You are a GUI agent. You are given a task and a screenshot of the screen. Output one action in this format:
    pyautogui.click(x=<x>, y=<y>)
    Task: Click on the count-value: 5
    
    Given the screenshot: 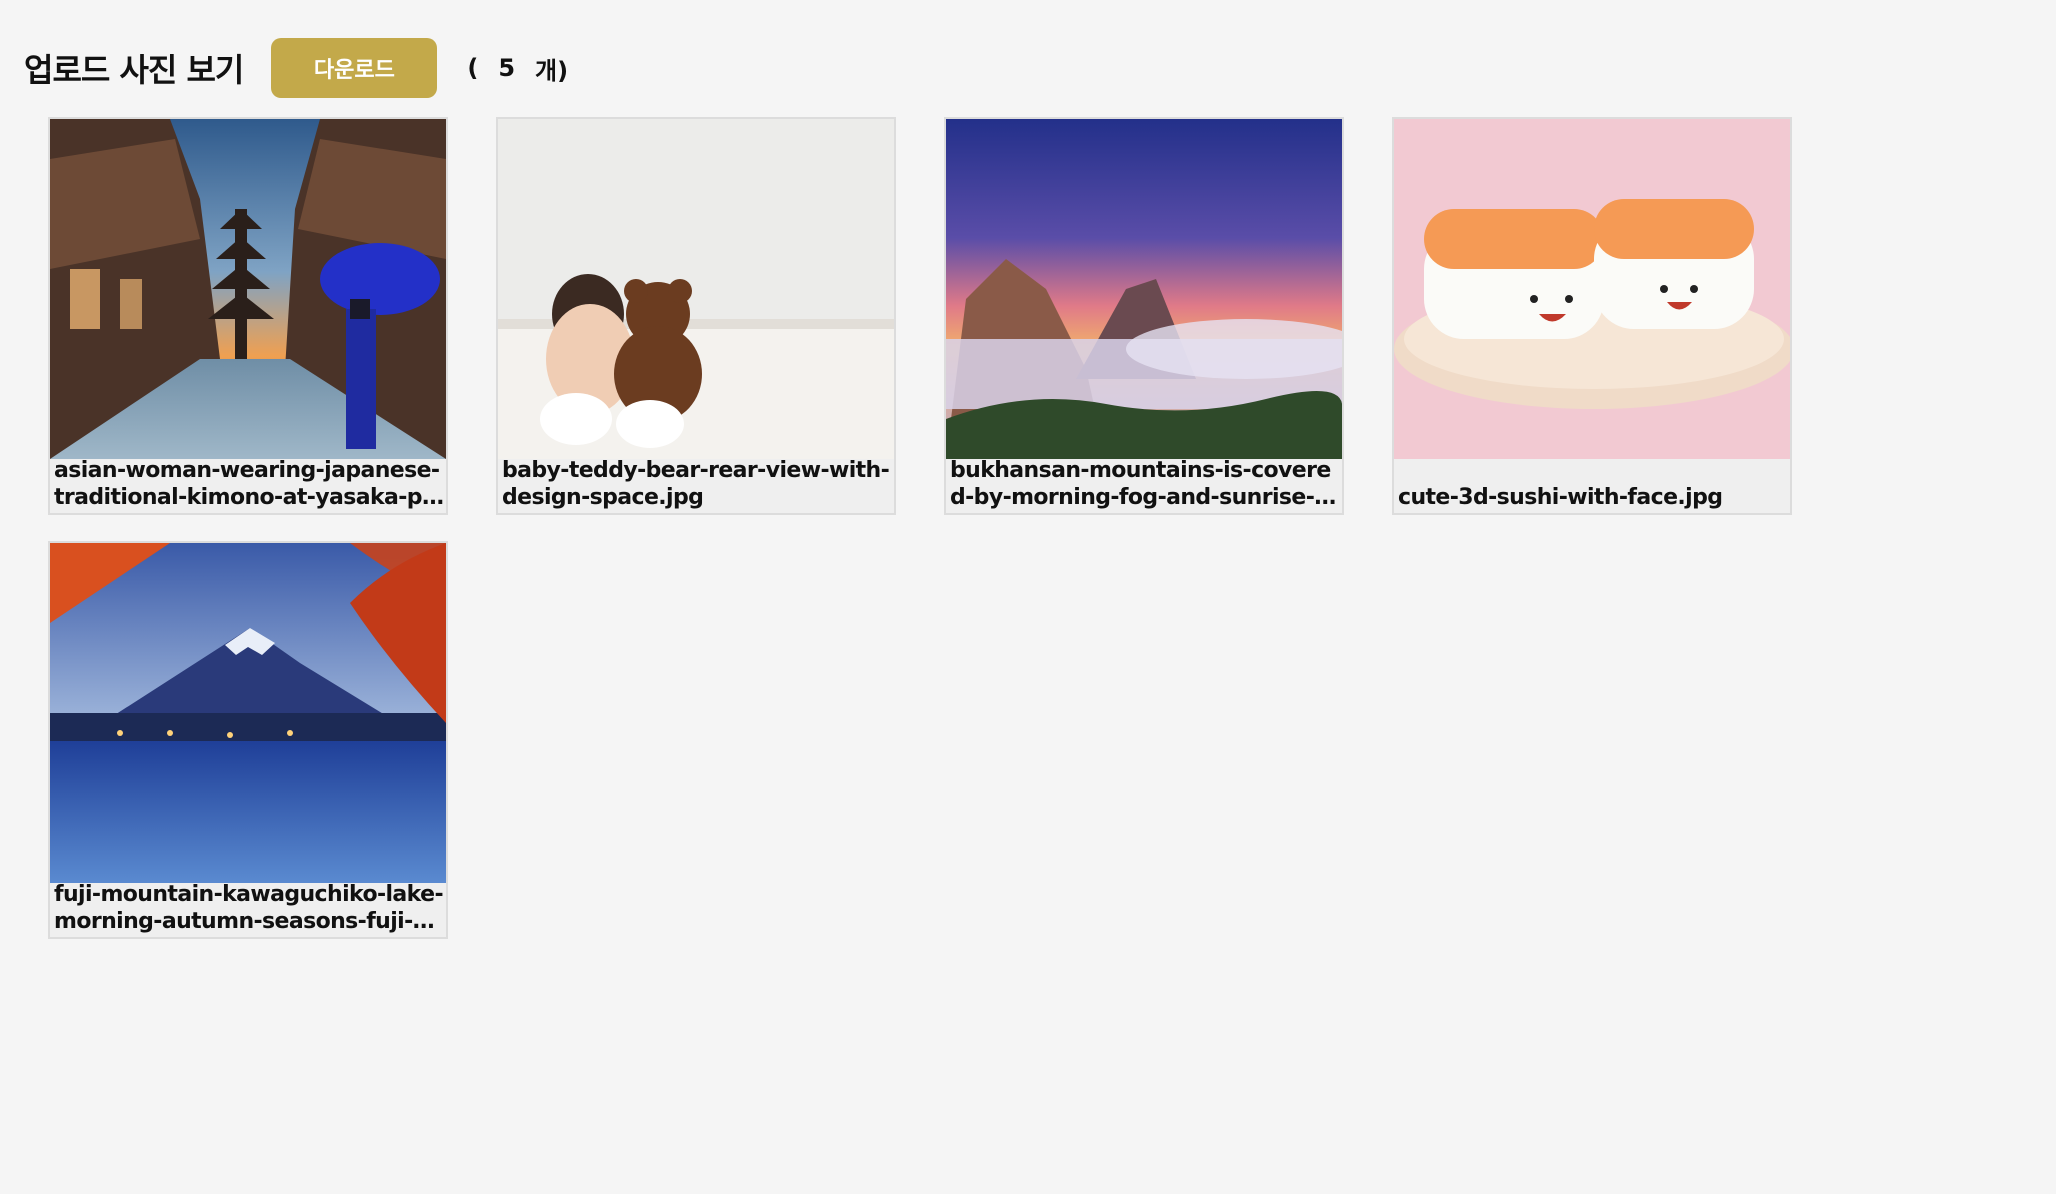 What is the action you would take?
    pyautogui.click(x=507, y=68)
    